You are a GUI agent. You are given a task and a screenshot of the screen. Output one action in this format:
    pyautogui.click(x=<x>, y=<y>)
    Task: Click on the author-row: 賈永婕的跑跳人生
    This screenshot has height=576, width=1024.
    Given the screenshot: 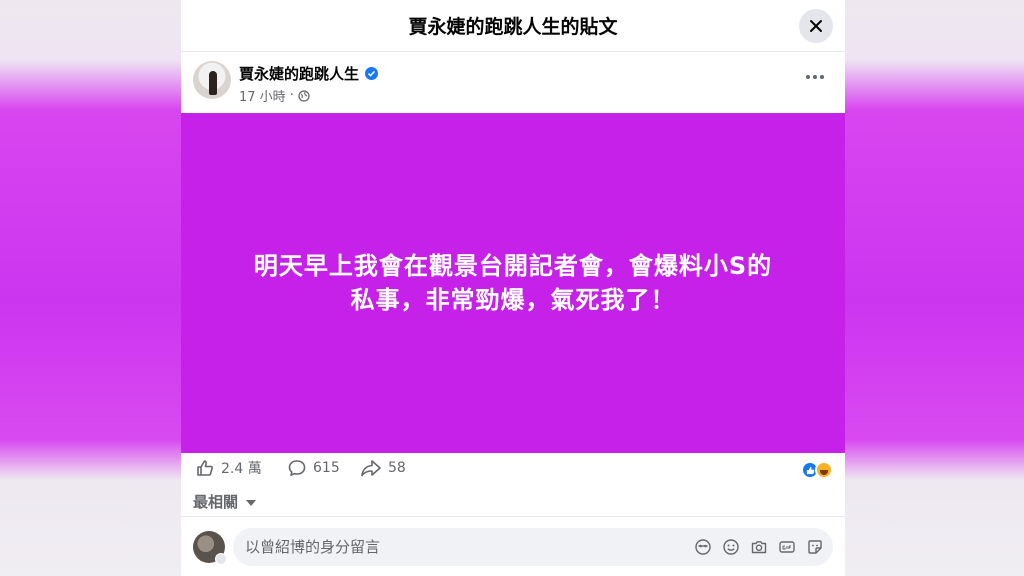 What is the action you would take?
    pyautogui.click(x=309, y=73)
    